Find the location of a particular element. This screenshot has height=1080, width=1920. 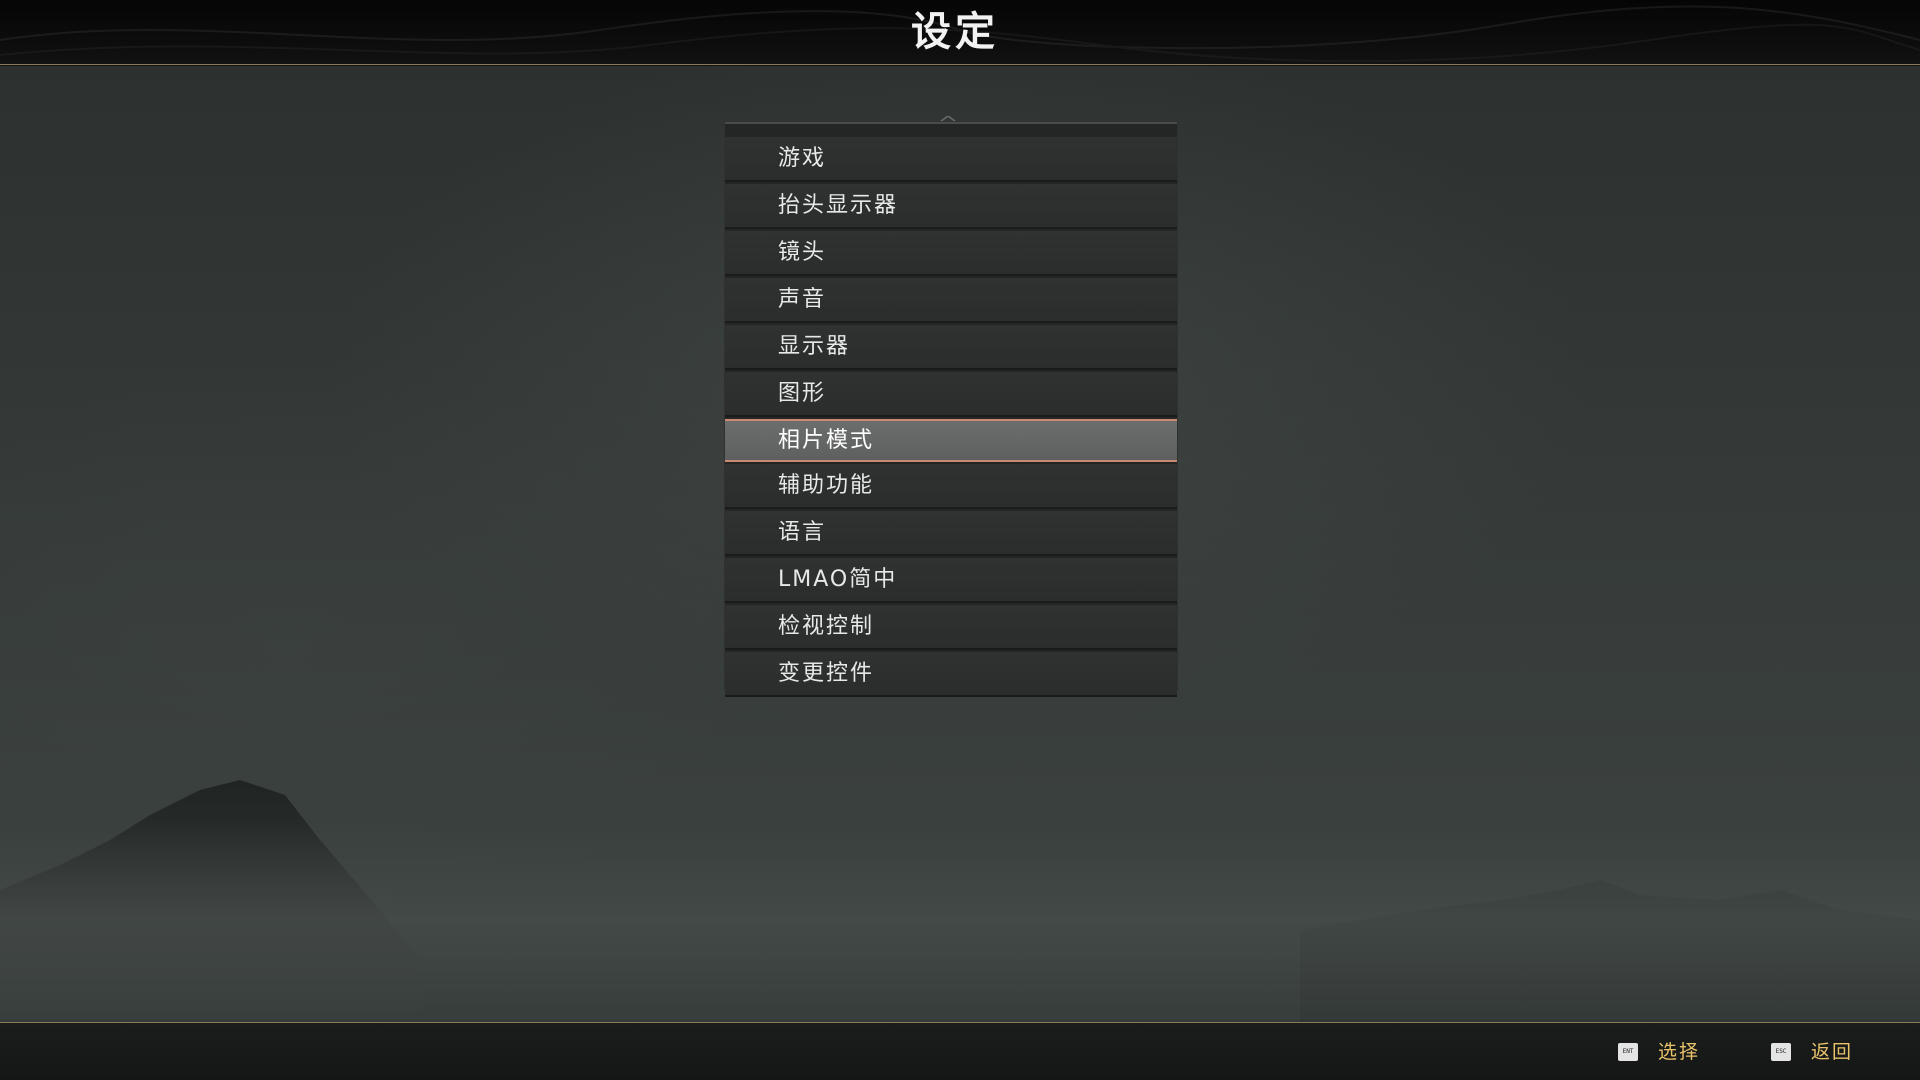

menu-item-graphics: 图形 is located at coordinates (951, 394).